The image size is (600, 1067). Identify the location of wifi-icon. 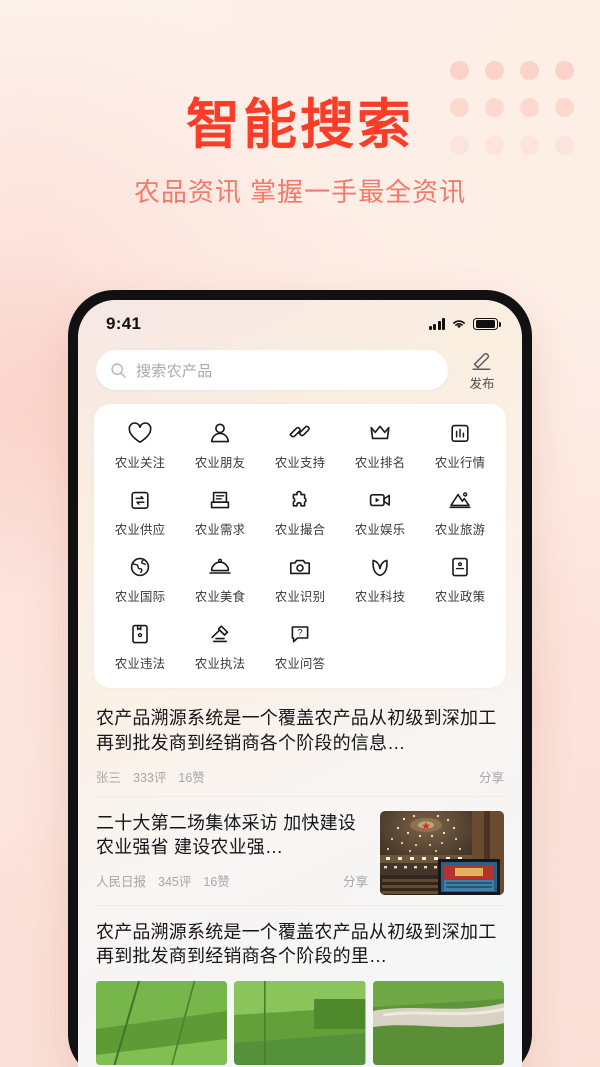
(459, 324).